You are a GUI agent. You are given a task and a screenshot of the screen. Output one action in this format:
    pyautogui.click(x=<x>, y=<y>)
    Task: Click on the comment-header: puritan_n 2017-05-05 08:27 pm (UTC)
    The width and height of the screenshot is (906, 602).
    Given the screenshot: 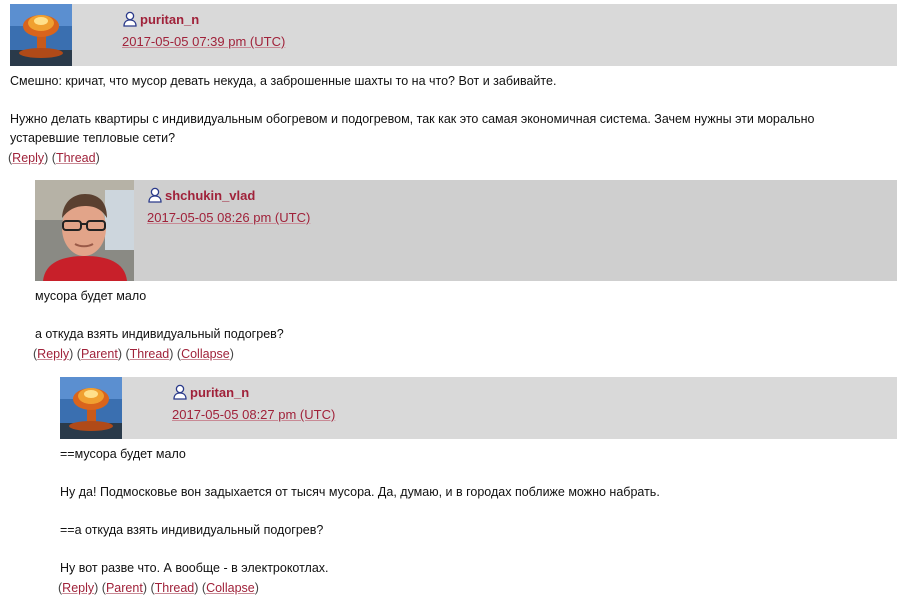 What is the action you would take?
    pyautogui.click(x=478, y=408)
    